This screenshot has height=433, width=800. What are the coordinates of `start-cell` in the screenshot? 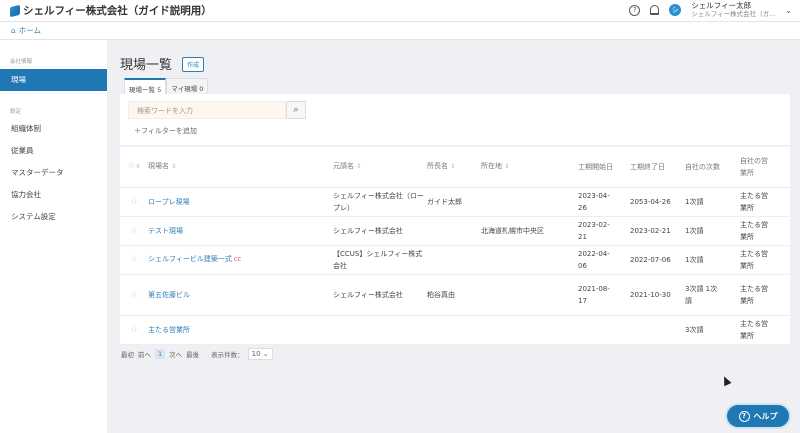 It's located at (604, 330).